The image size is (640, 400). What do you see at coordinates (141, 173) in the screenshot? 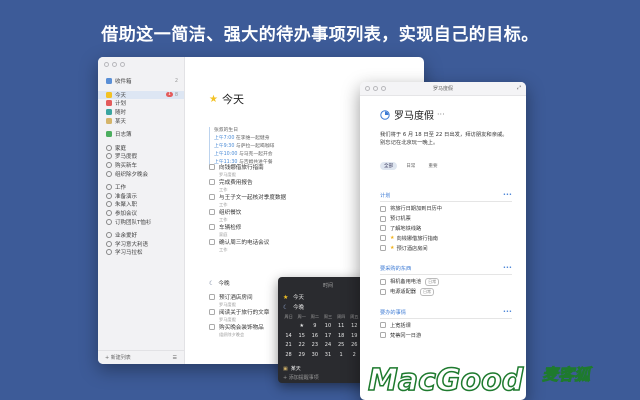
I see `sidebar-project: 组织除夕晚会` at bounding box center [141, 173].